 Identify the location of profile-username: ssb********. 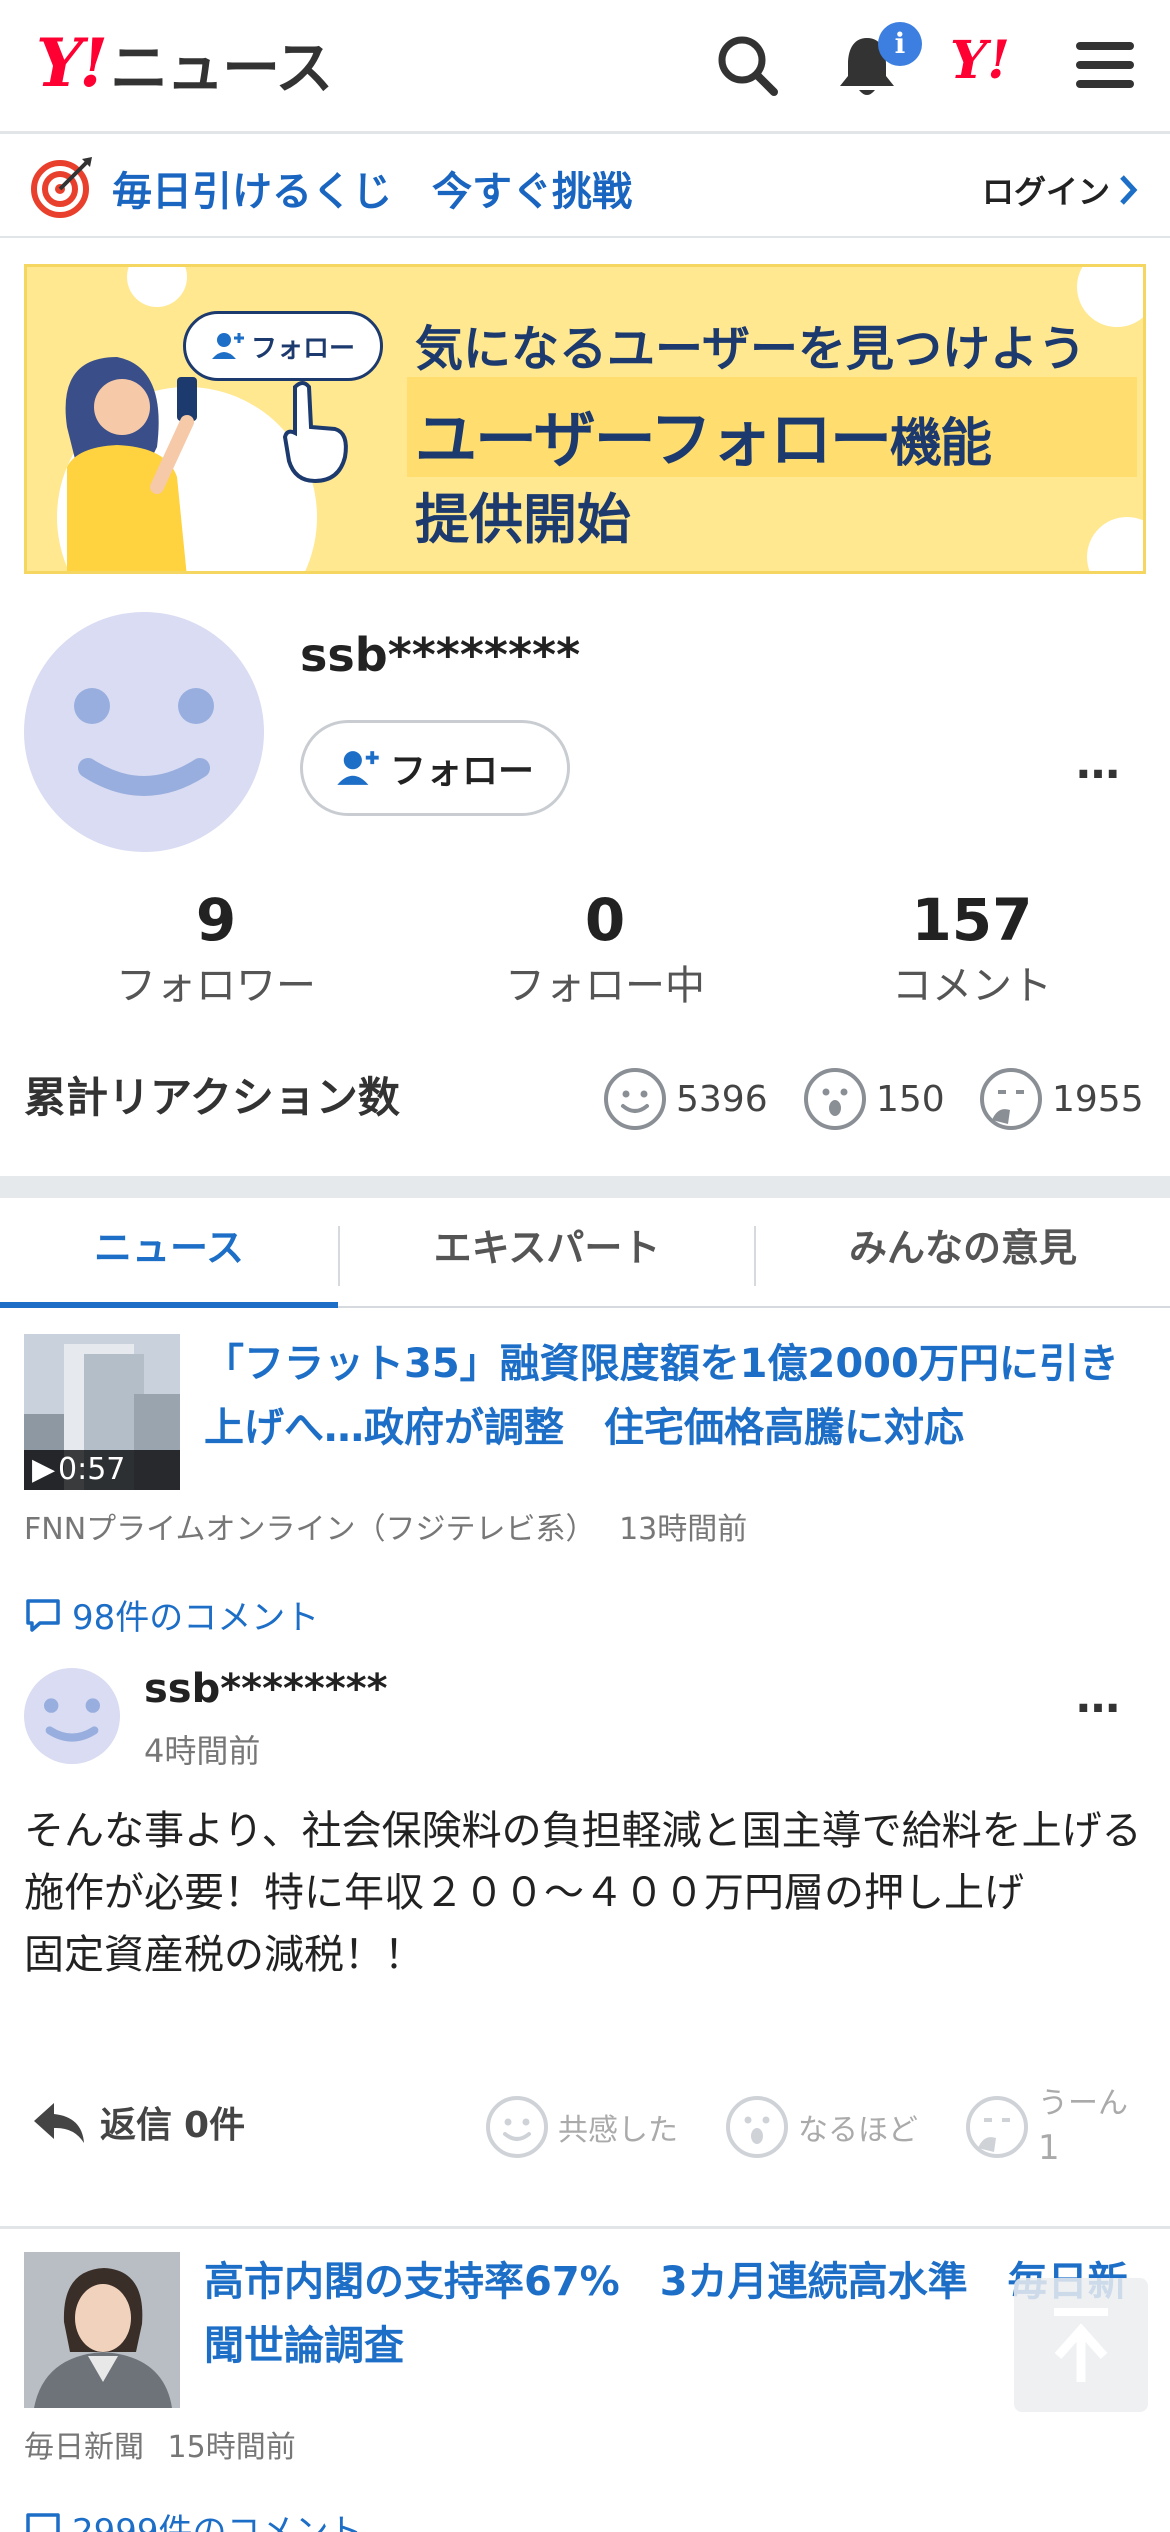
(440, 655).